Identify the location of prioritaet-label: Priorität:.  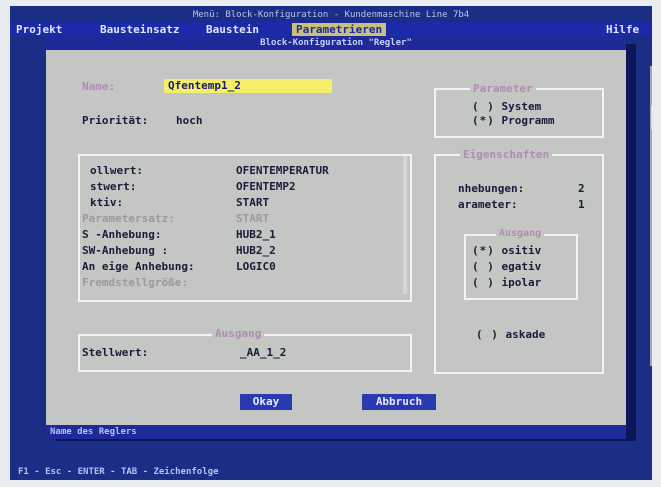
(115, 120).